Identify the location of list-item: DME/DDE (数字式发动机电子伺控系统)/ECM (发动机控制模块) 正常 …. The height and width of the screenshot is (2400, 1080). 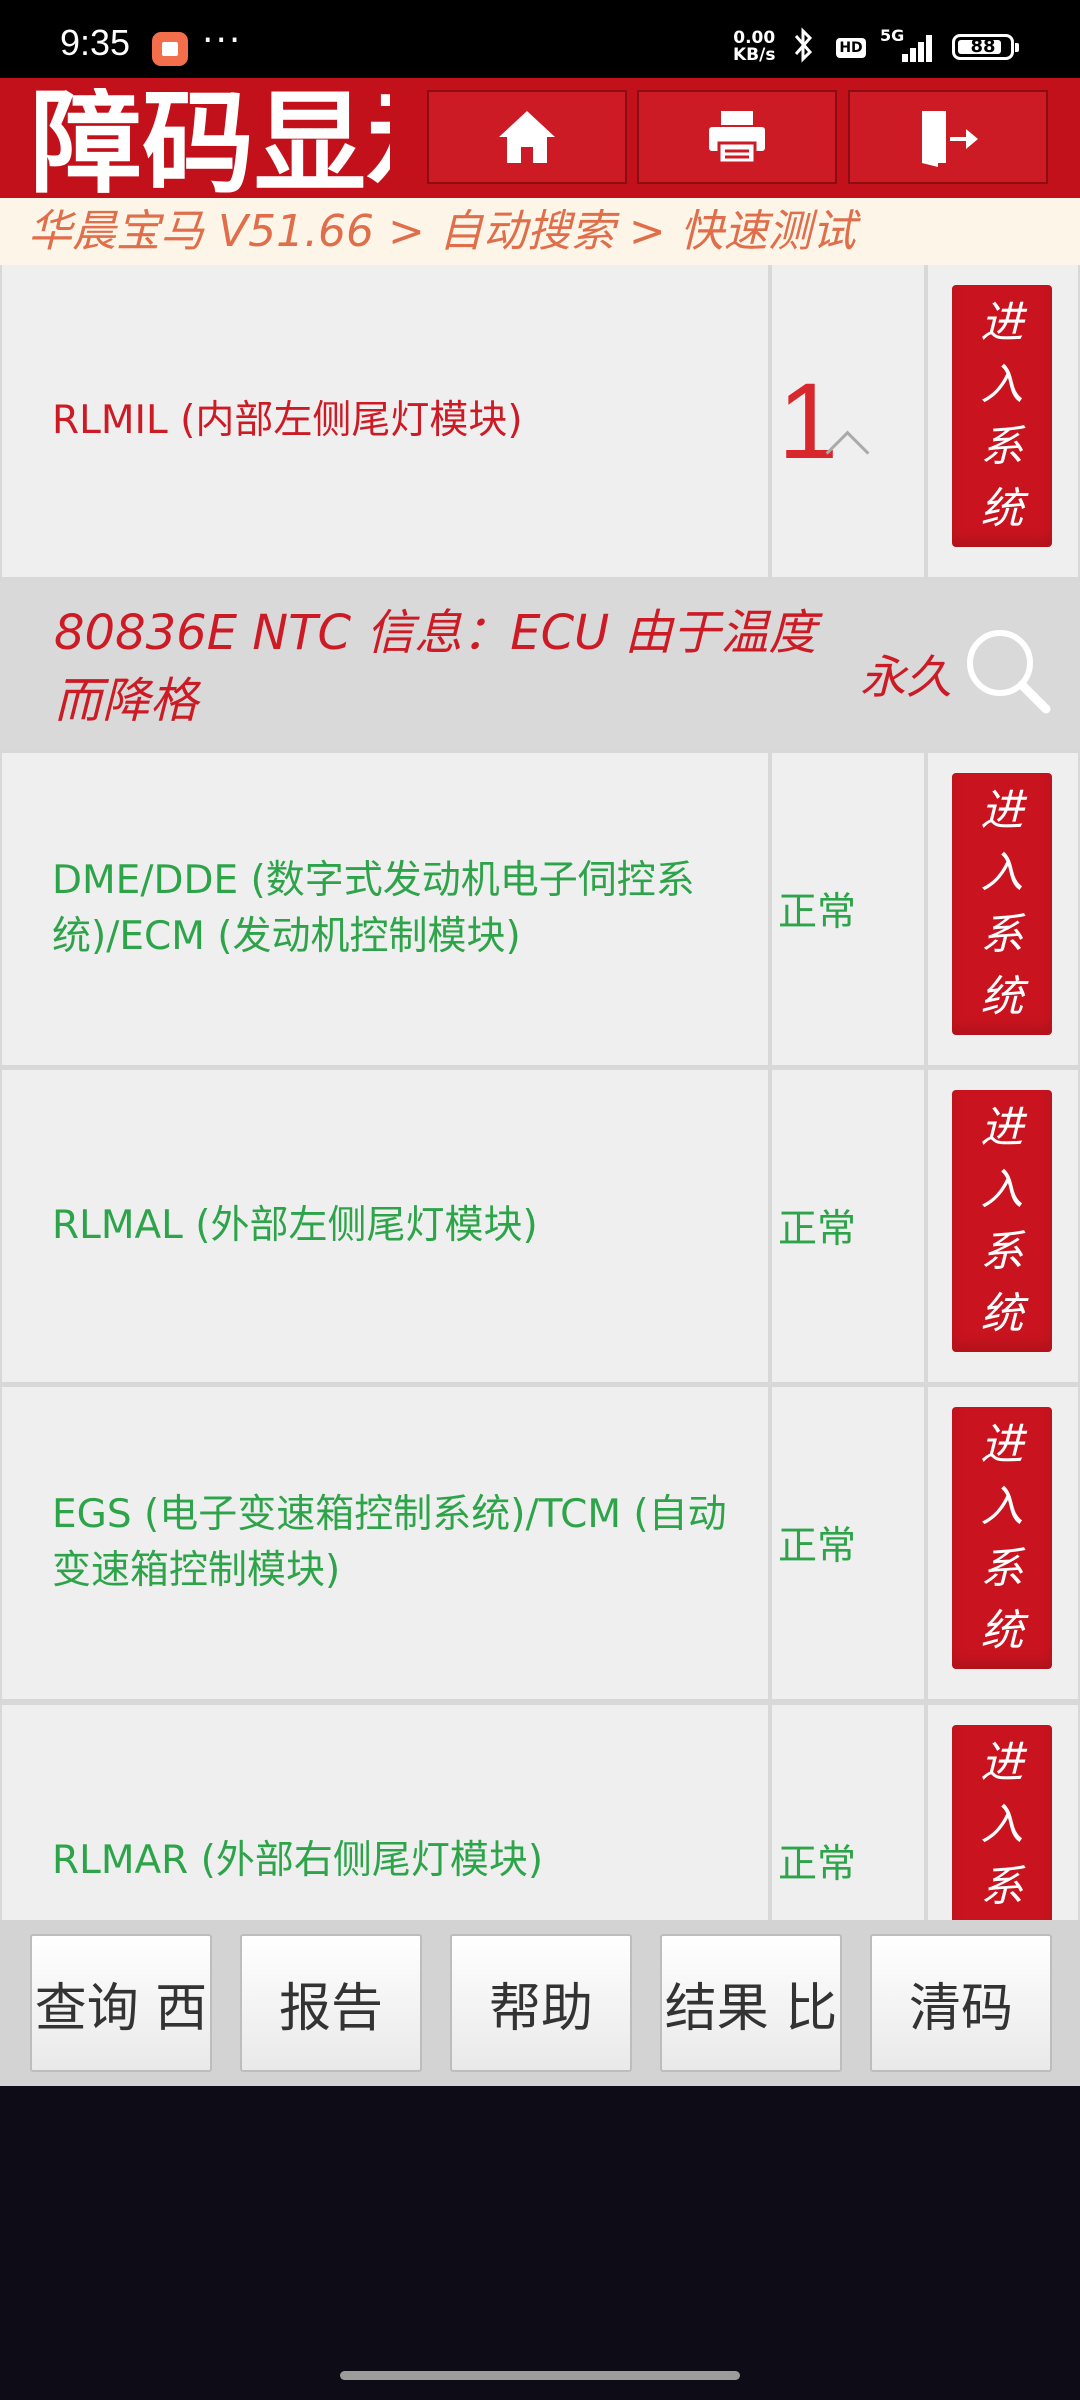
(540, 909).